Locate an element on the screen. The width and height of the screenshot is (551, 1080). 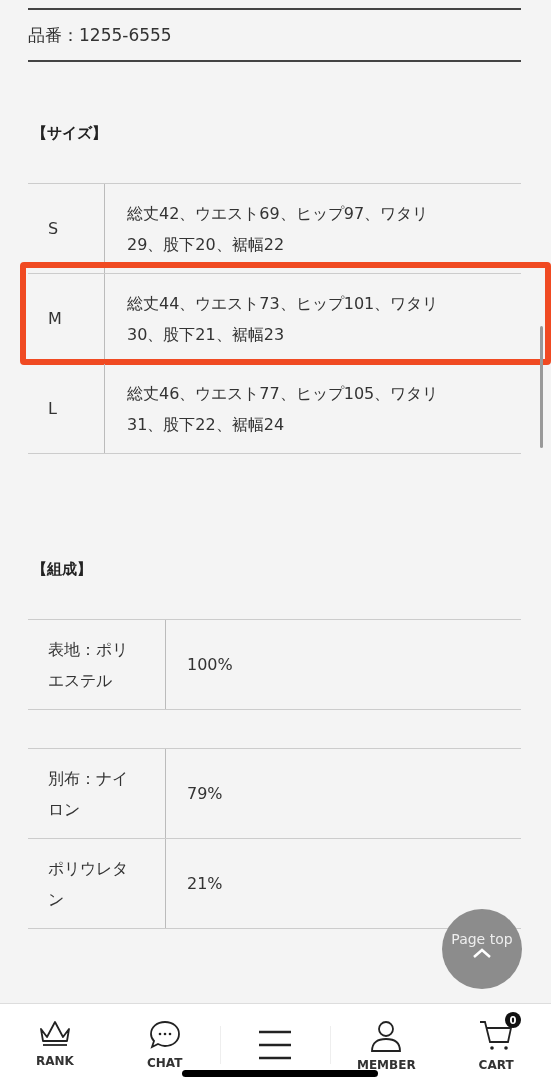
section-heading: 【組成】 is located at coordinates (62, 569).